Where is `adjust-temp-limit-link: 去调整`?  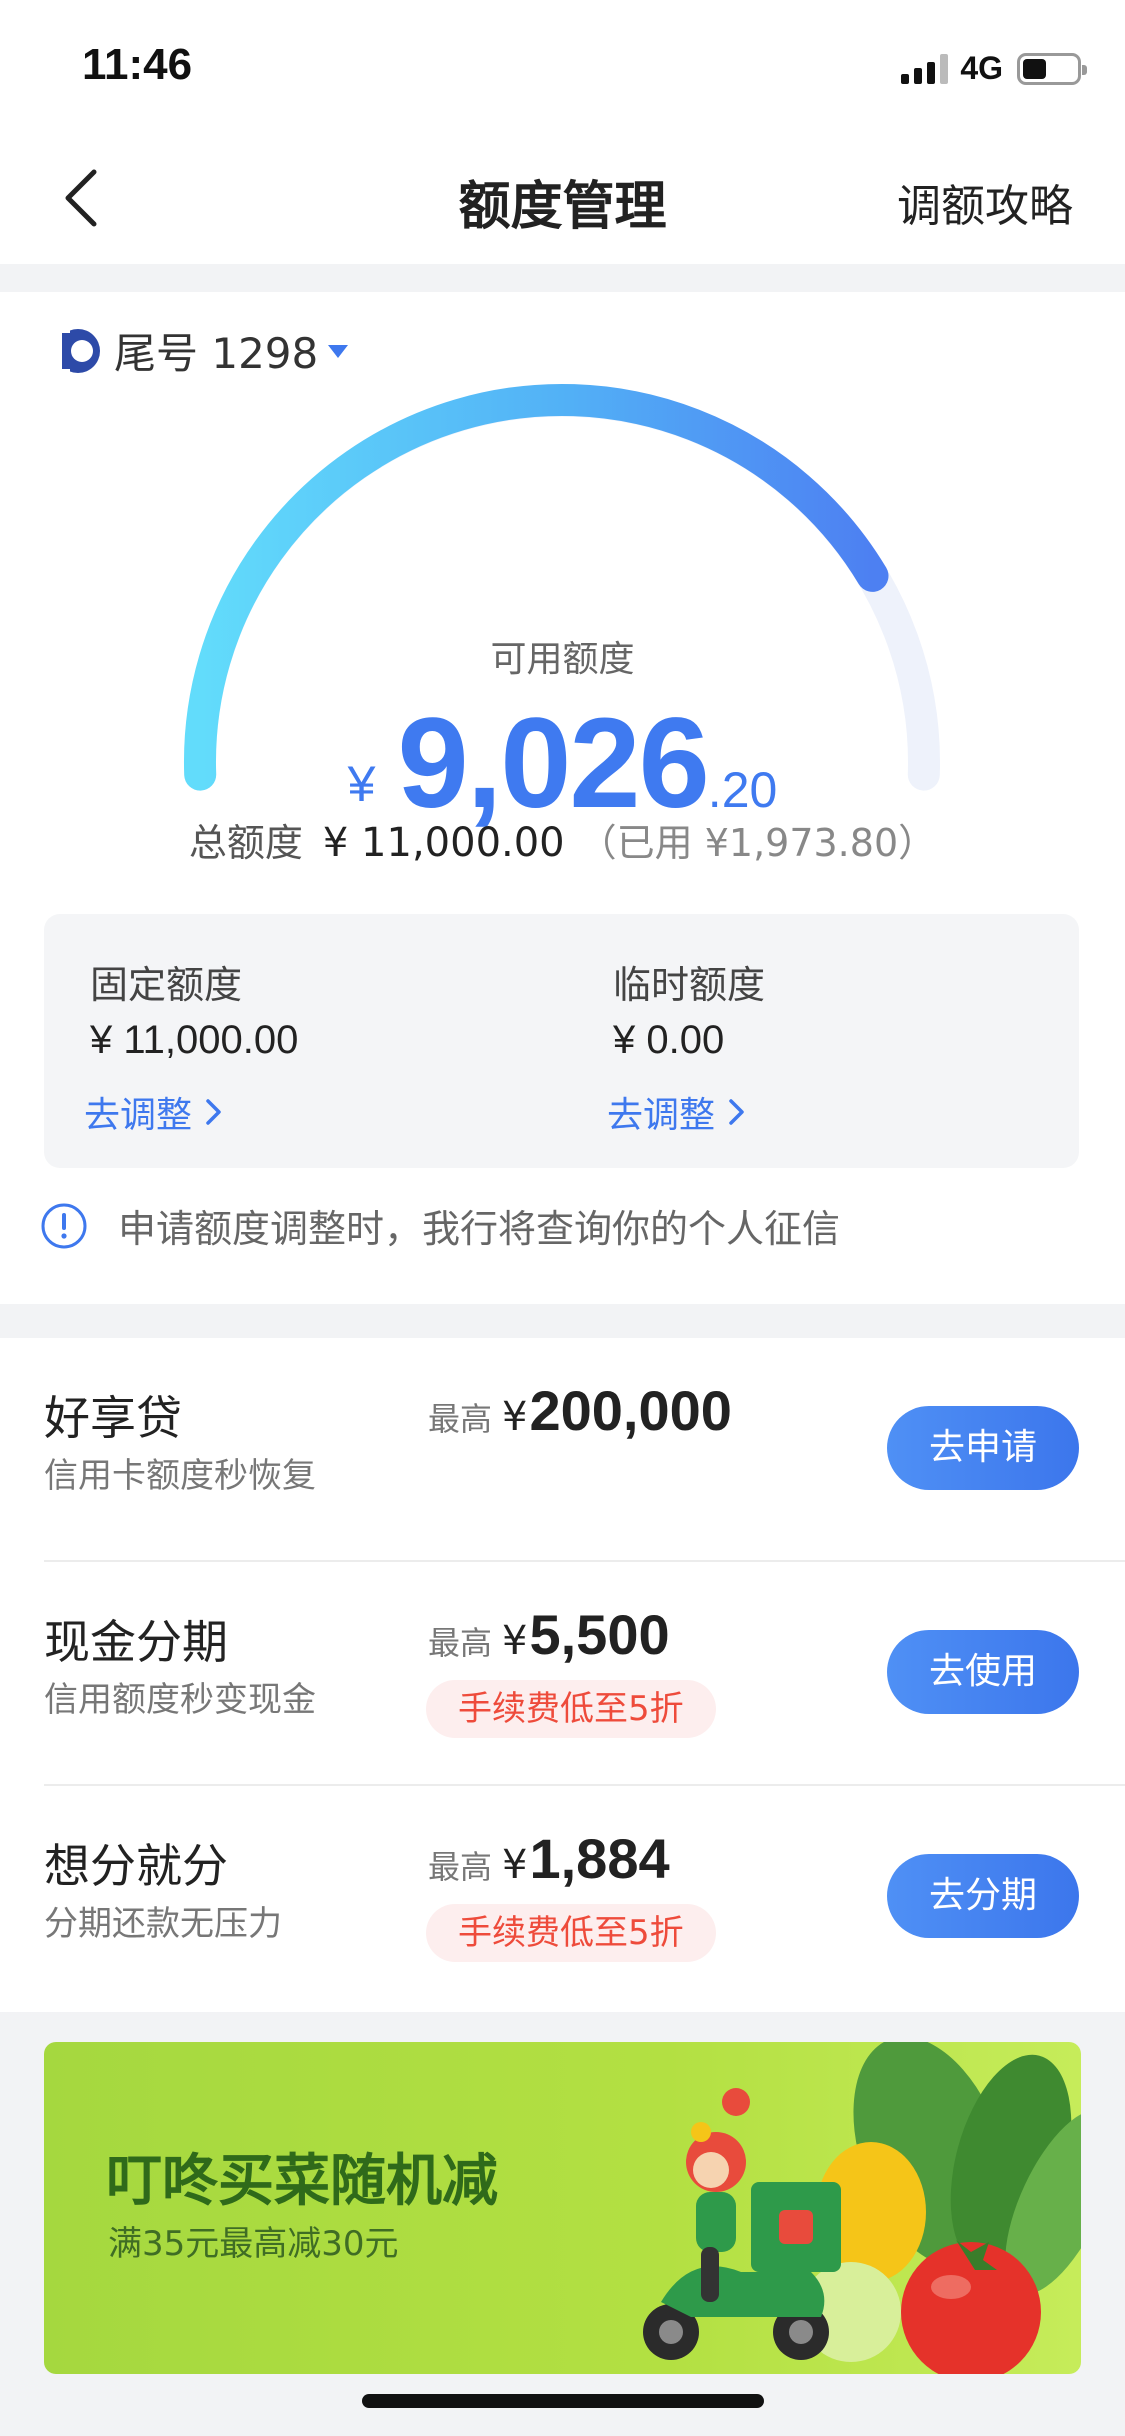 adjust-temp-limit-link: 去调整 is located at coordinates (677, 1112).